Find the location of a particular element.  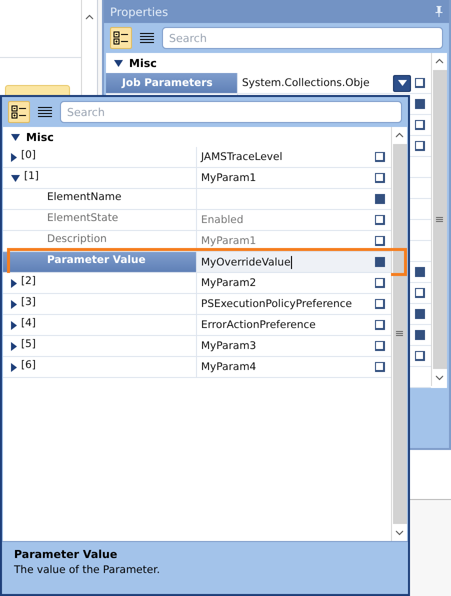

property-value: ErrorActionPreference is located at coordinates (258, 325).